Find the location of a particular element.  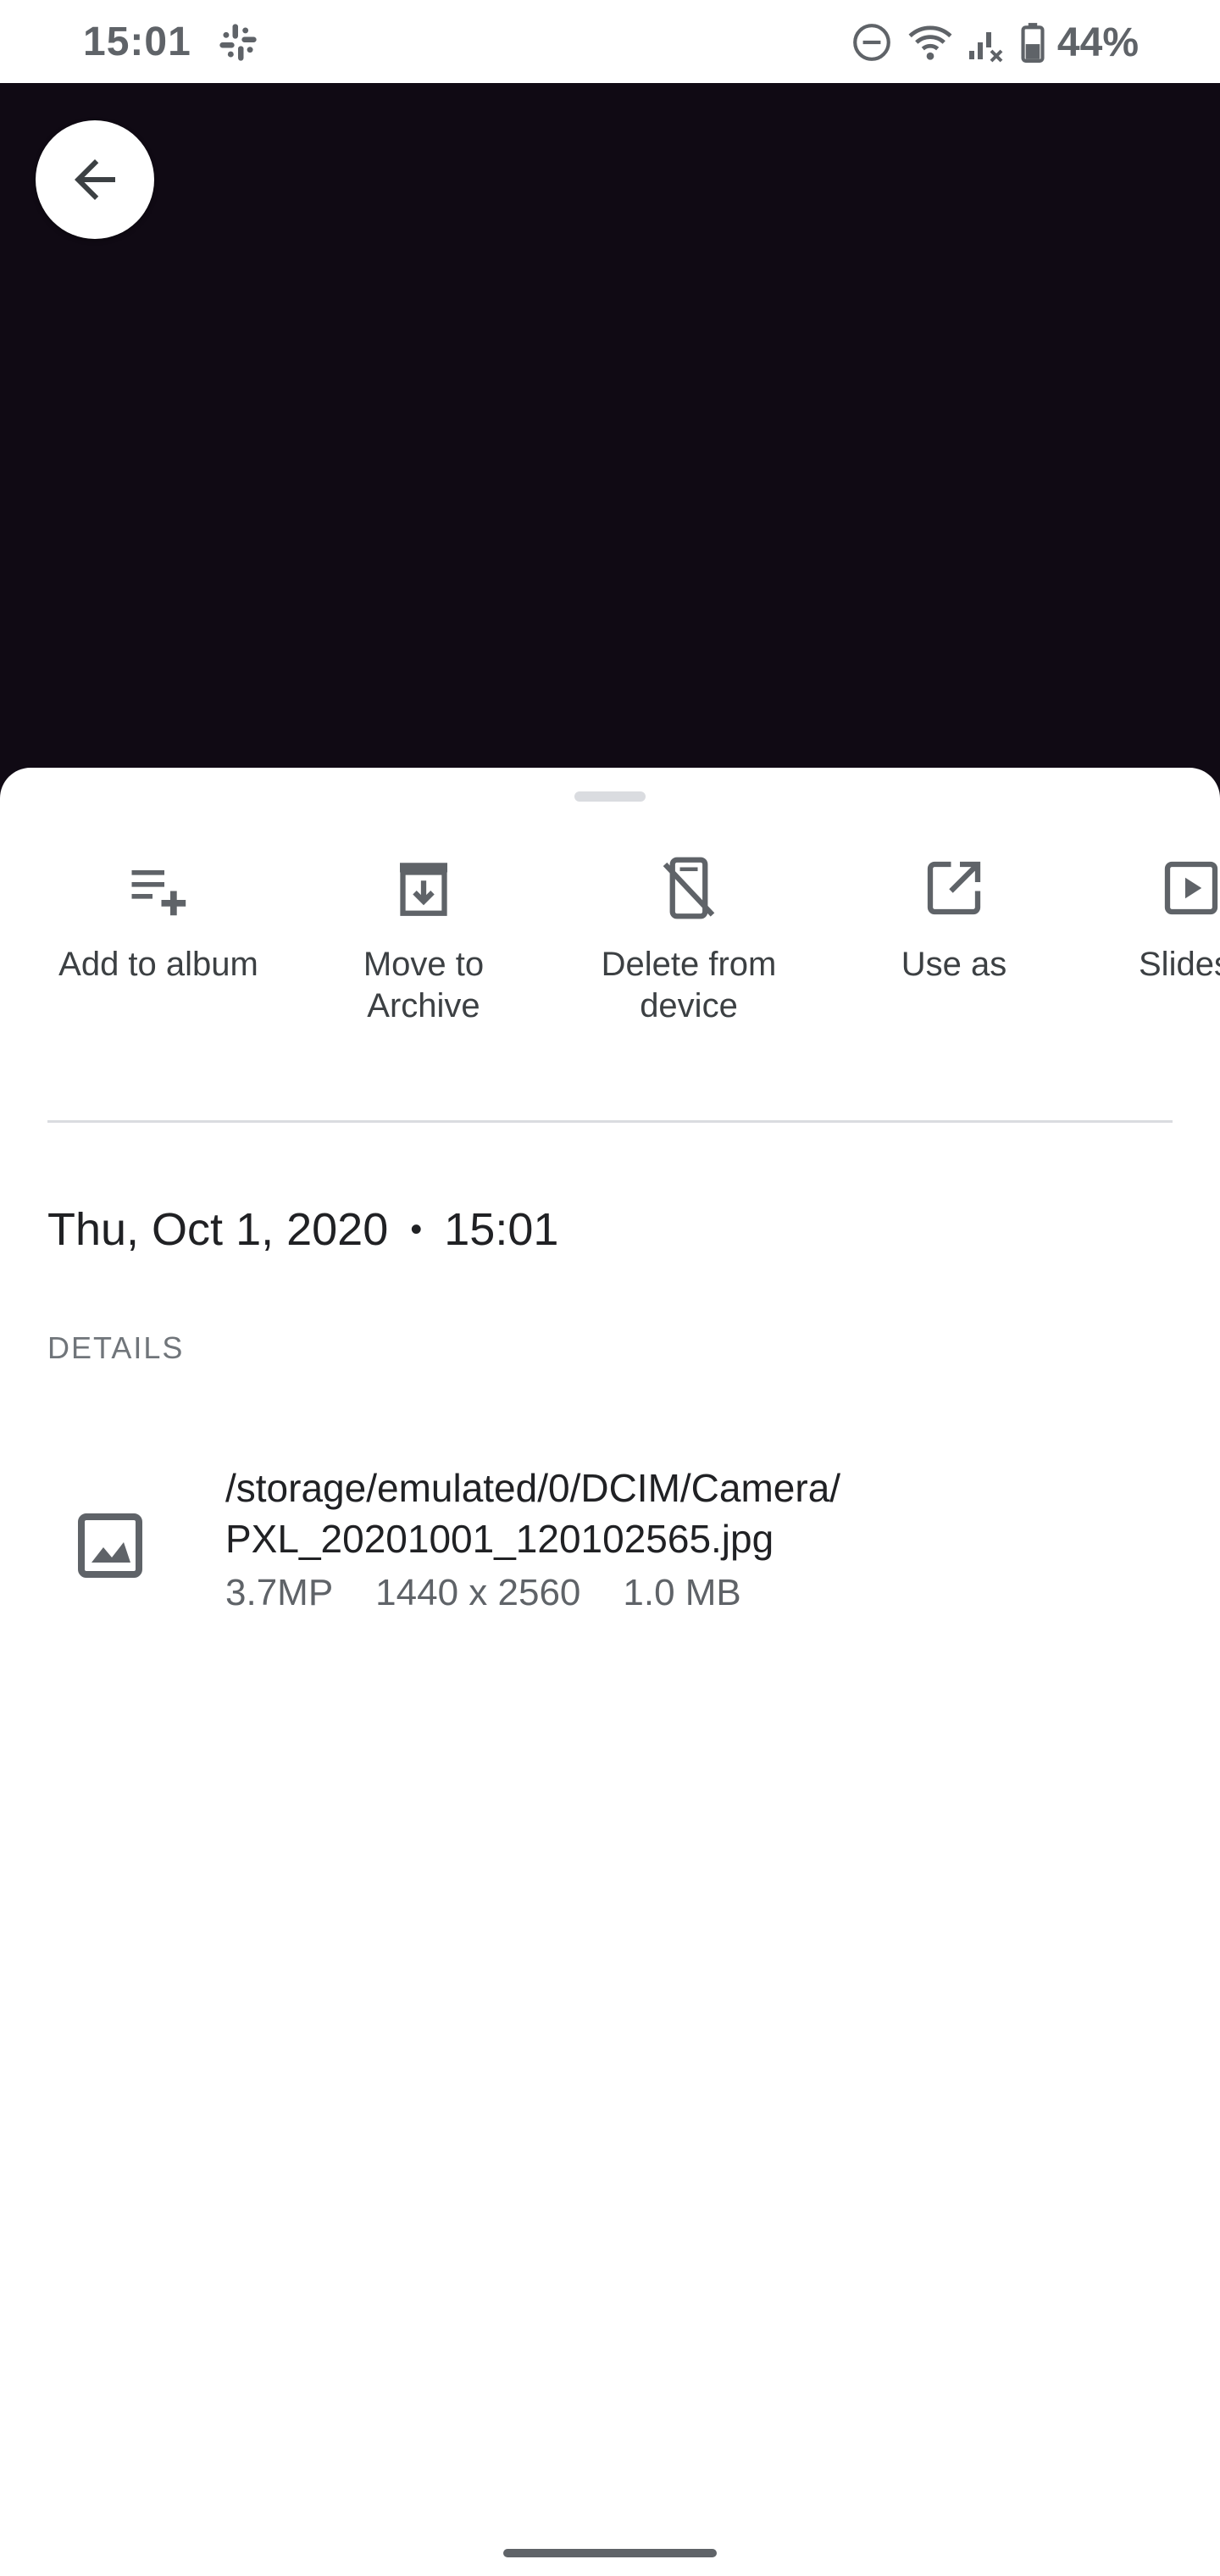

time-text: 15:01 is located at coordinates (501, 1229).